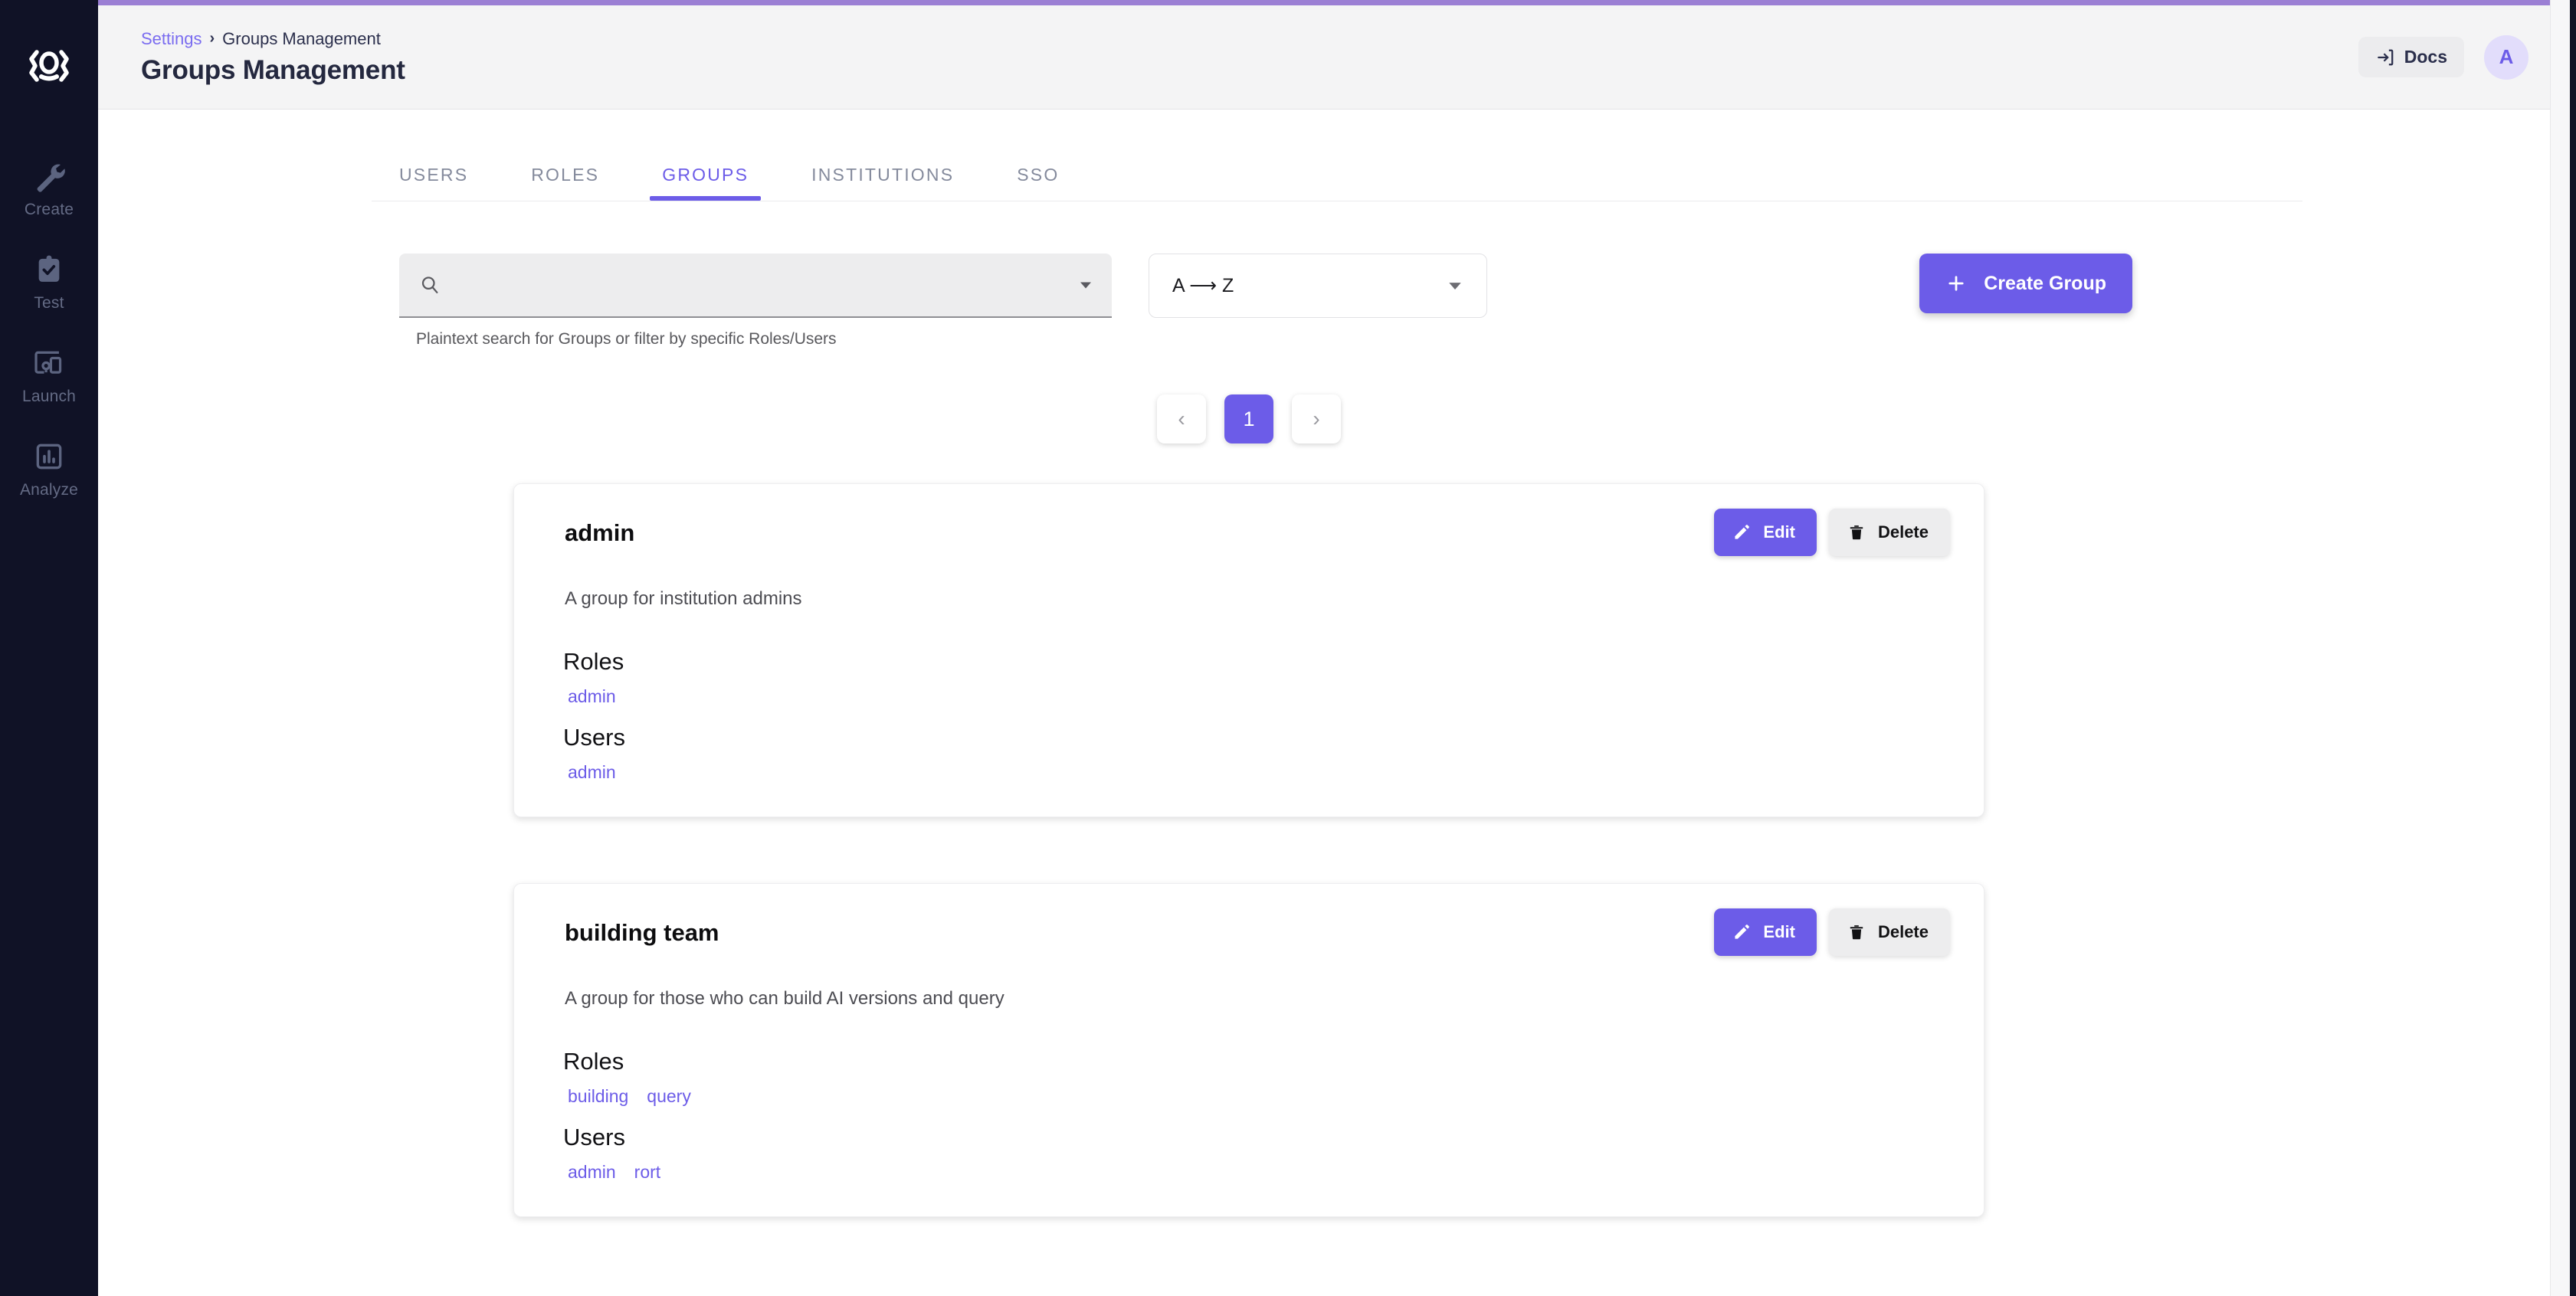 This screenshot has width=2576, height=1296. What do you see at coordinates (302, 38) in the screenshot?
I see `breadcrumb-current: Groups Management` at bounding box center [302, 38].